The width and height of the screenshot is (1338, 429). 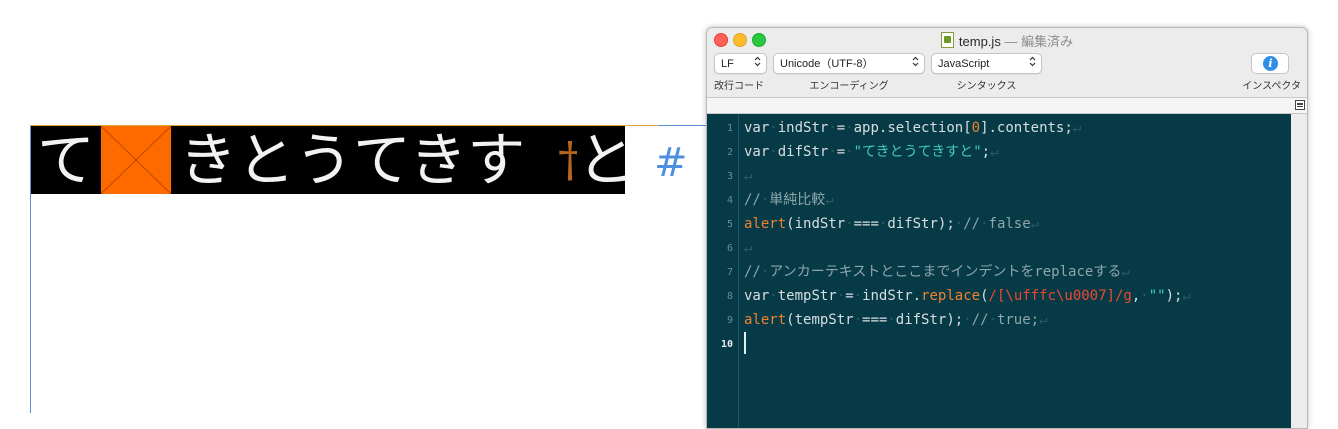 I want to click on title-bar: temp.js — 編集済み, so click(x=1007, y=40).